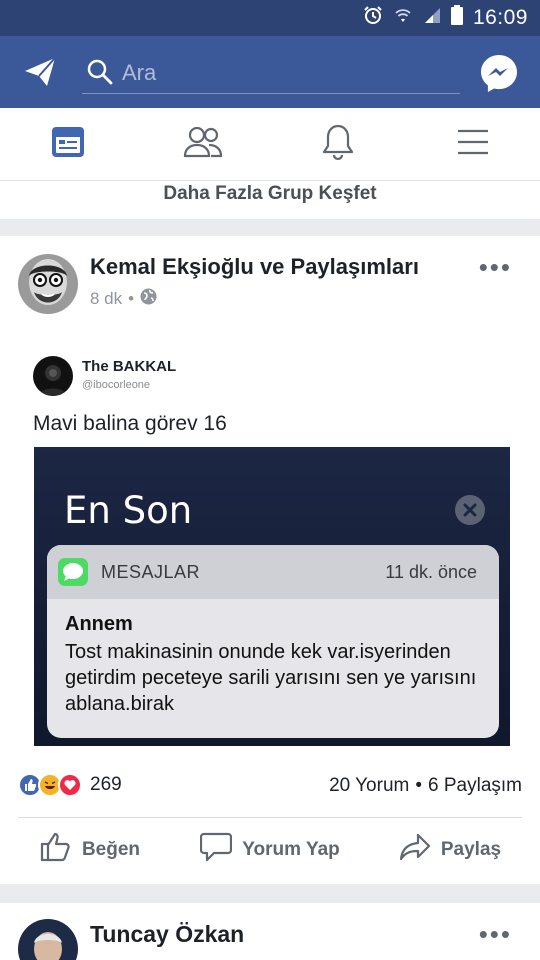  Describe the element at coordinates (270, 18) in the screenshot. I see `status-bar: 16:09` at that location.